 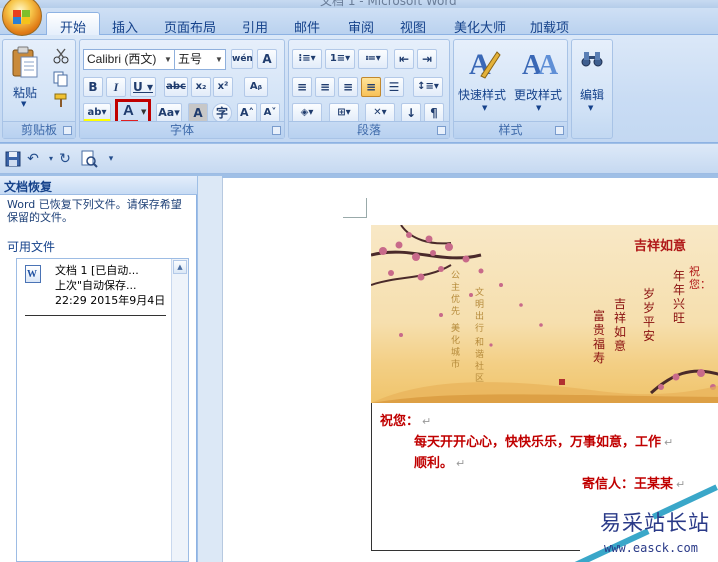 I want to click on decrease-indent-button: ⇤, so click(x=404, y=59).